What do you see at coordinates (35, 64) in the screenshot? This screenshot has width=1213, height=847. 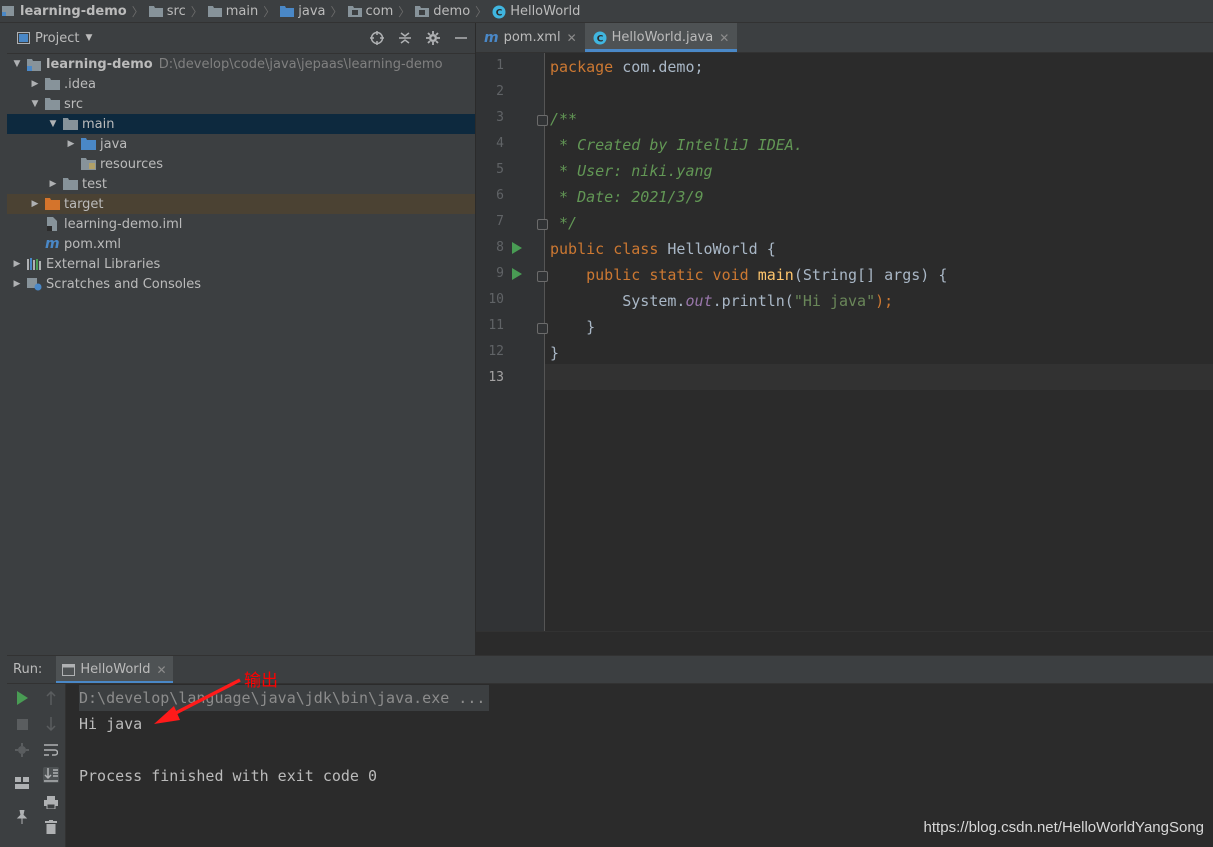 I see `module-icon` at bounding box center [35, 64].